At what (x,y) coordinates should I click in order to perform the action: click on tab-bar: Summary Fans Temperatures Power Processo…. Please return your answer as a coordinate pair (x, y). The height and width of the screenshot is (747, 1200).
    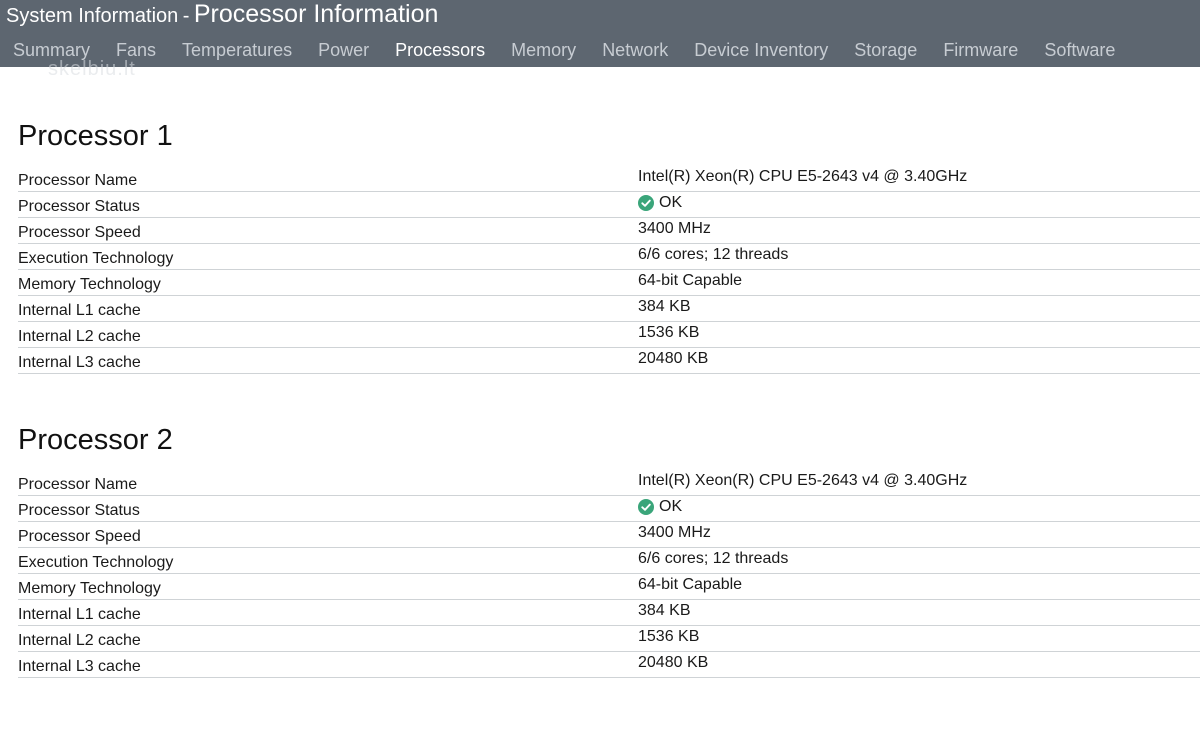
    Looking at the image, I should click on (564, 50).